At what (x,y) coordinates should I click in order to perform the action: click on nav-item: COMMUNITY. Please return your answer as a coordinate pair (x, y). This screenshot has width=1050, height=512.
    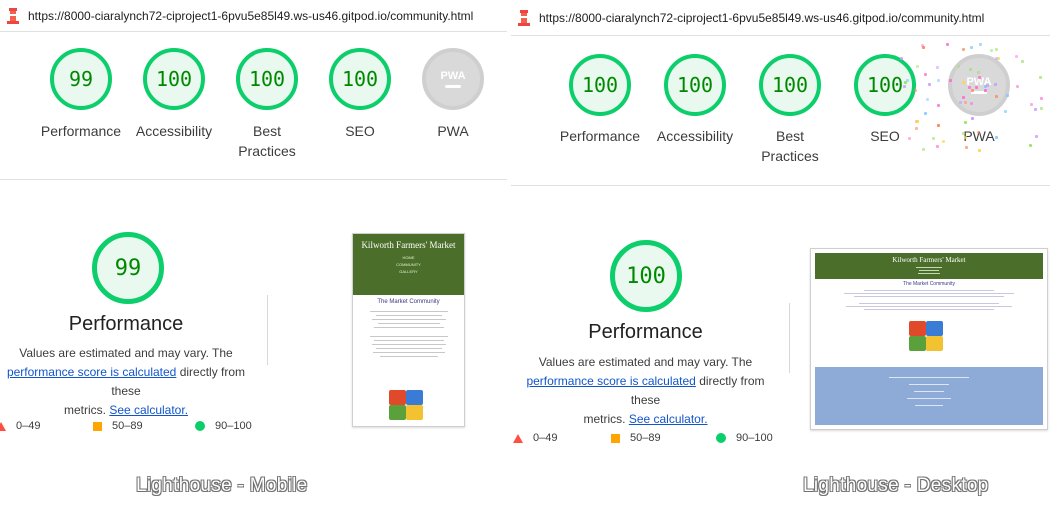
    Looking at the image, I should click on (408, 264).